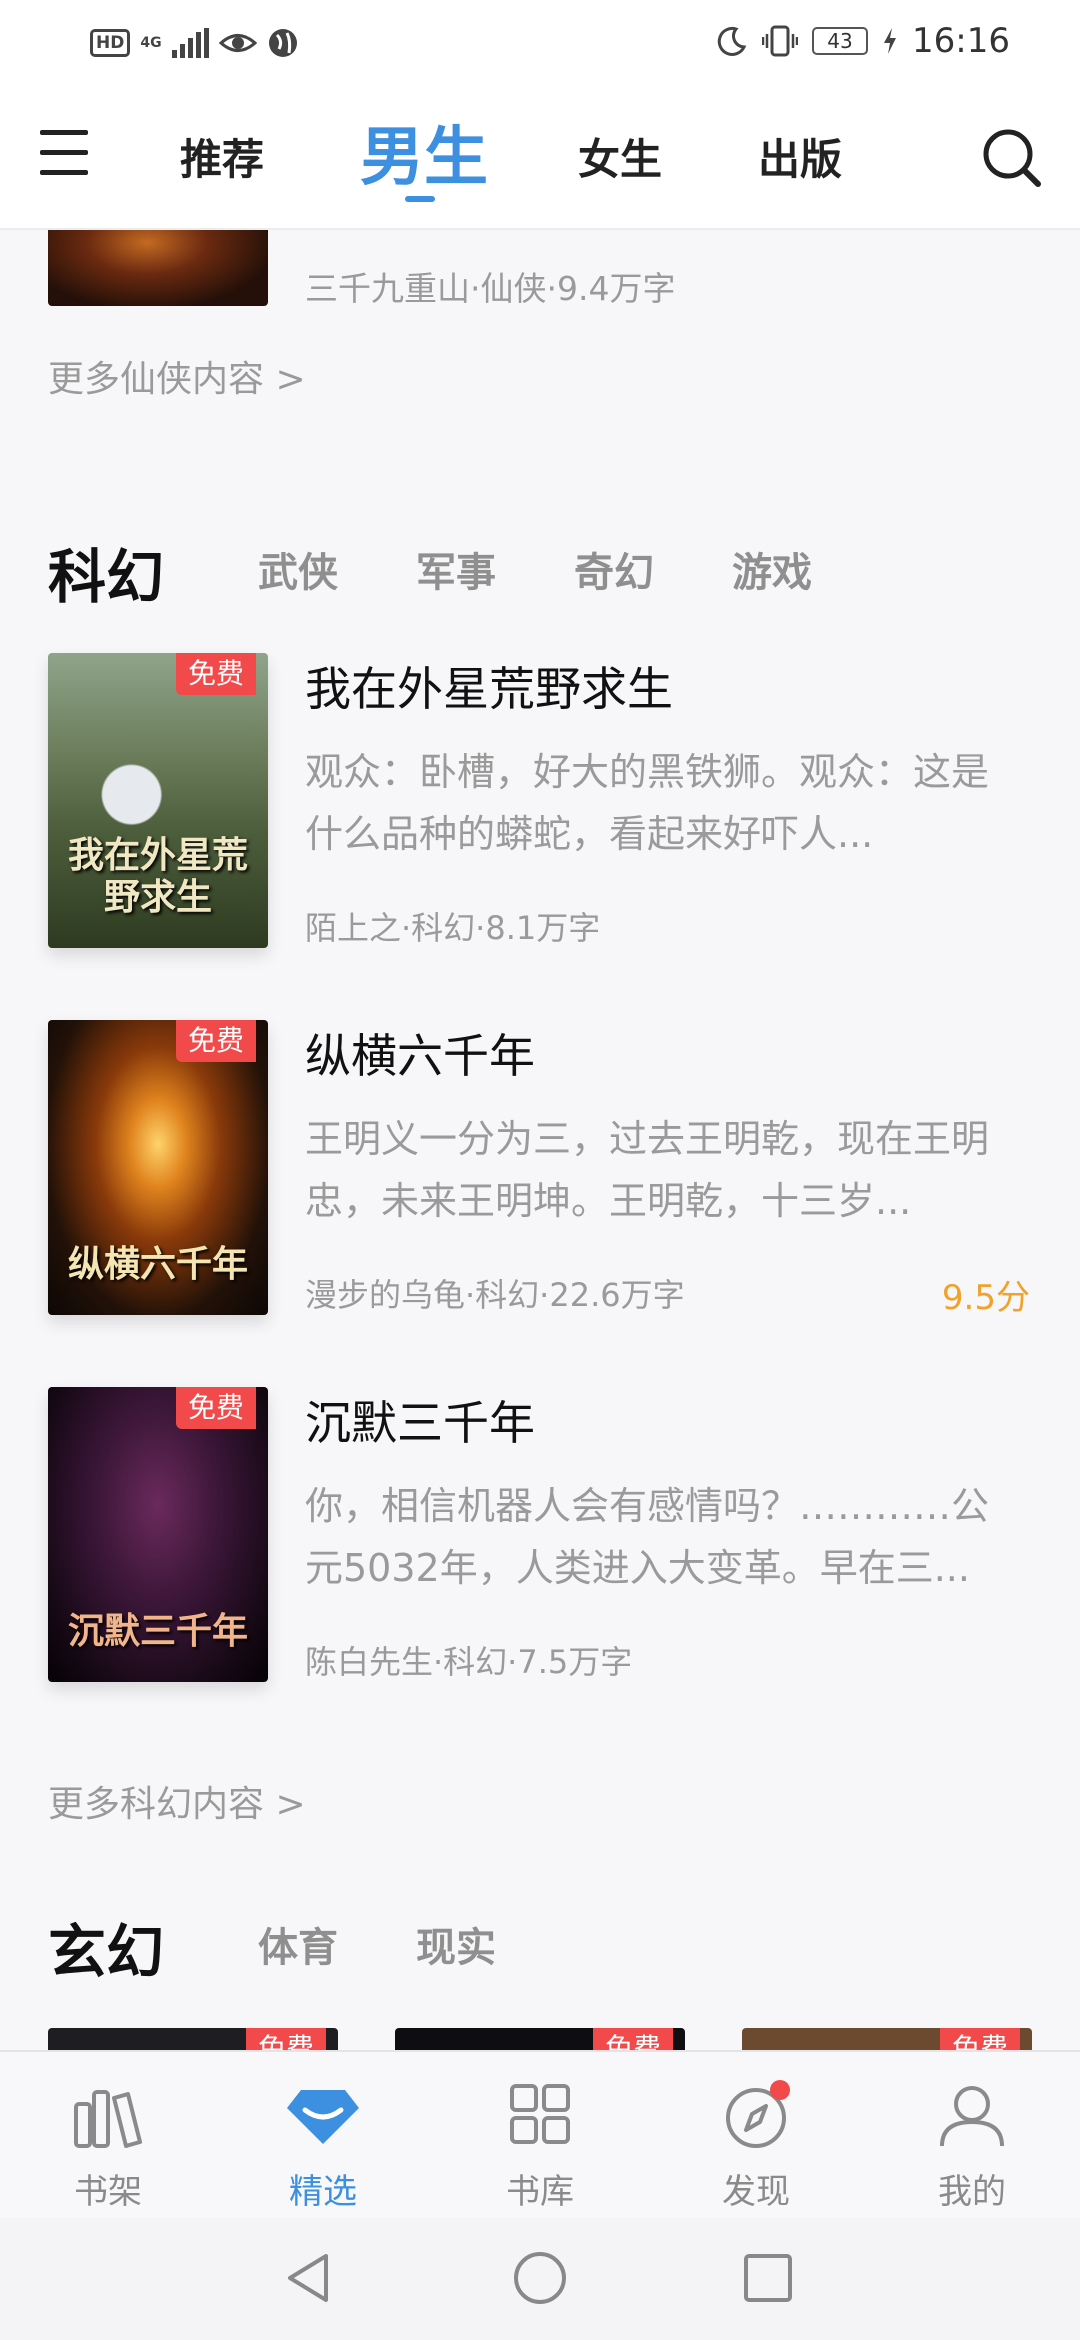 Image resolution: width=1080 pixels, height=2340 pixels. I want to click on home-button, so click(540, 2278).